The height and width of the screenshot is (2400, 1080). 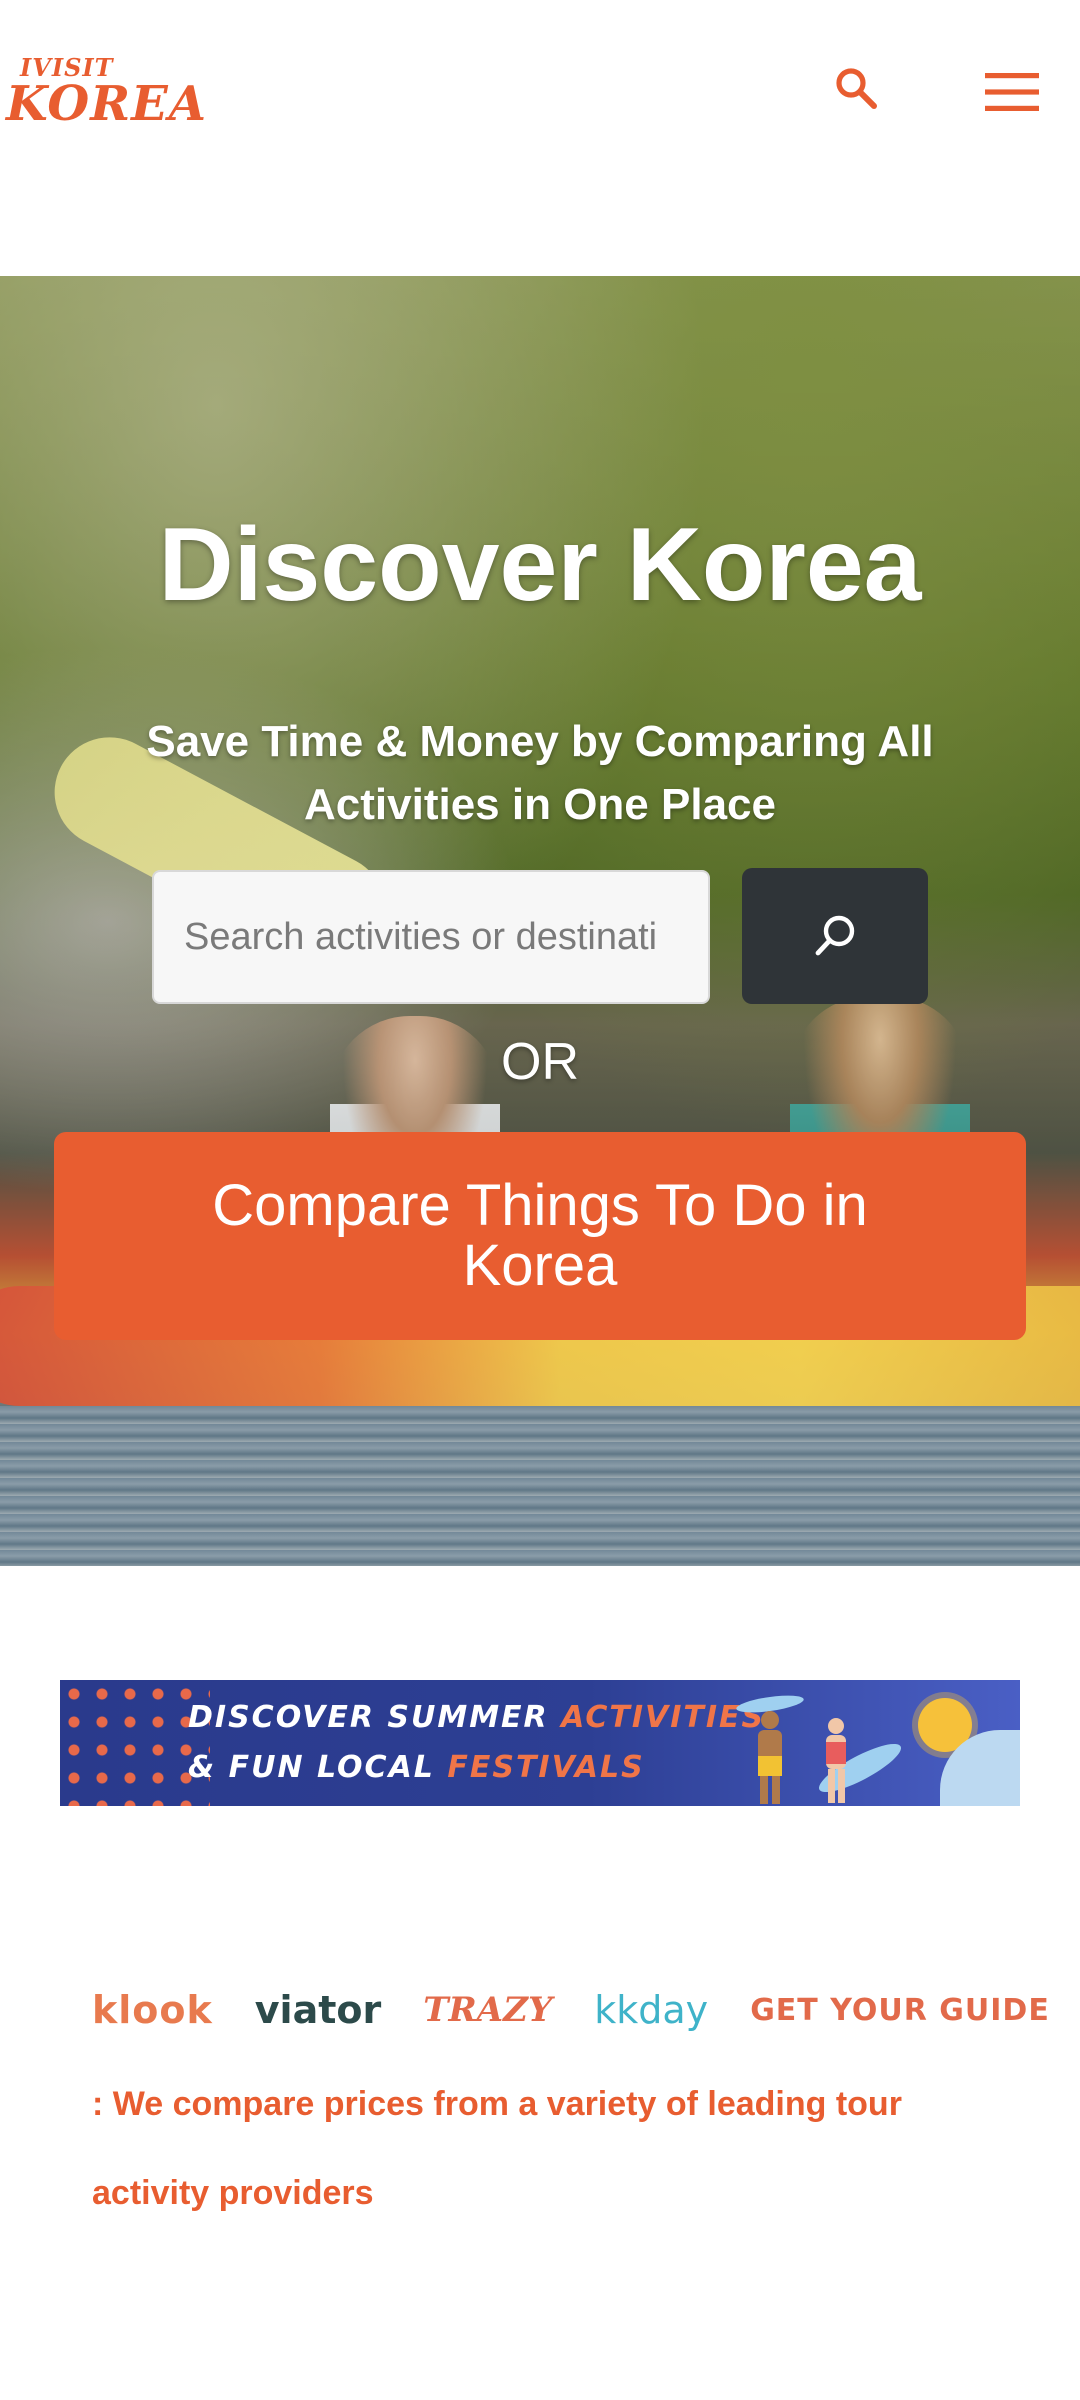 I want to click on banner-line-2-accent: FESTIVALS, so click(x=546, y=1767).